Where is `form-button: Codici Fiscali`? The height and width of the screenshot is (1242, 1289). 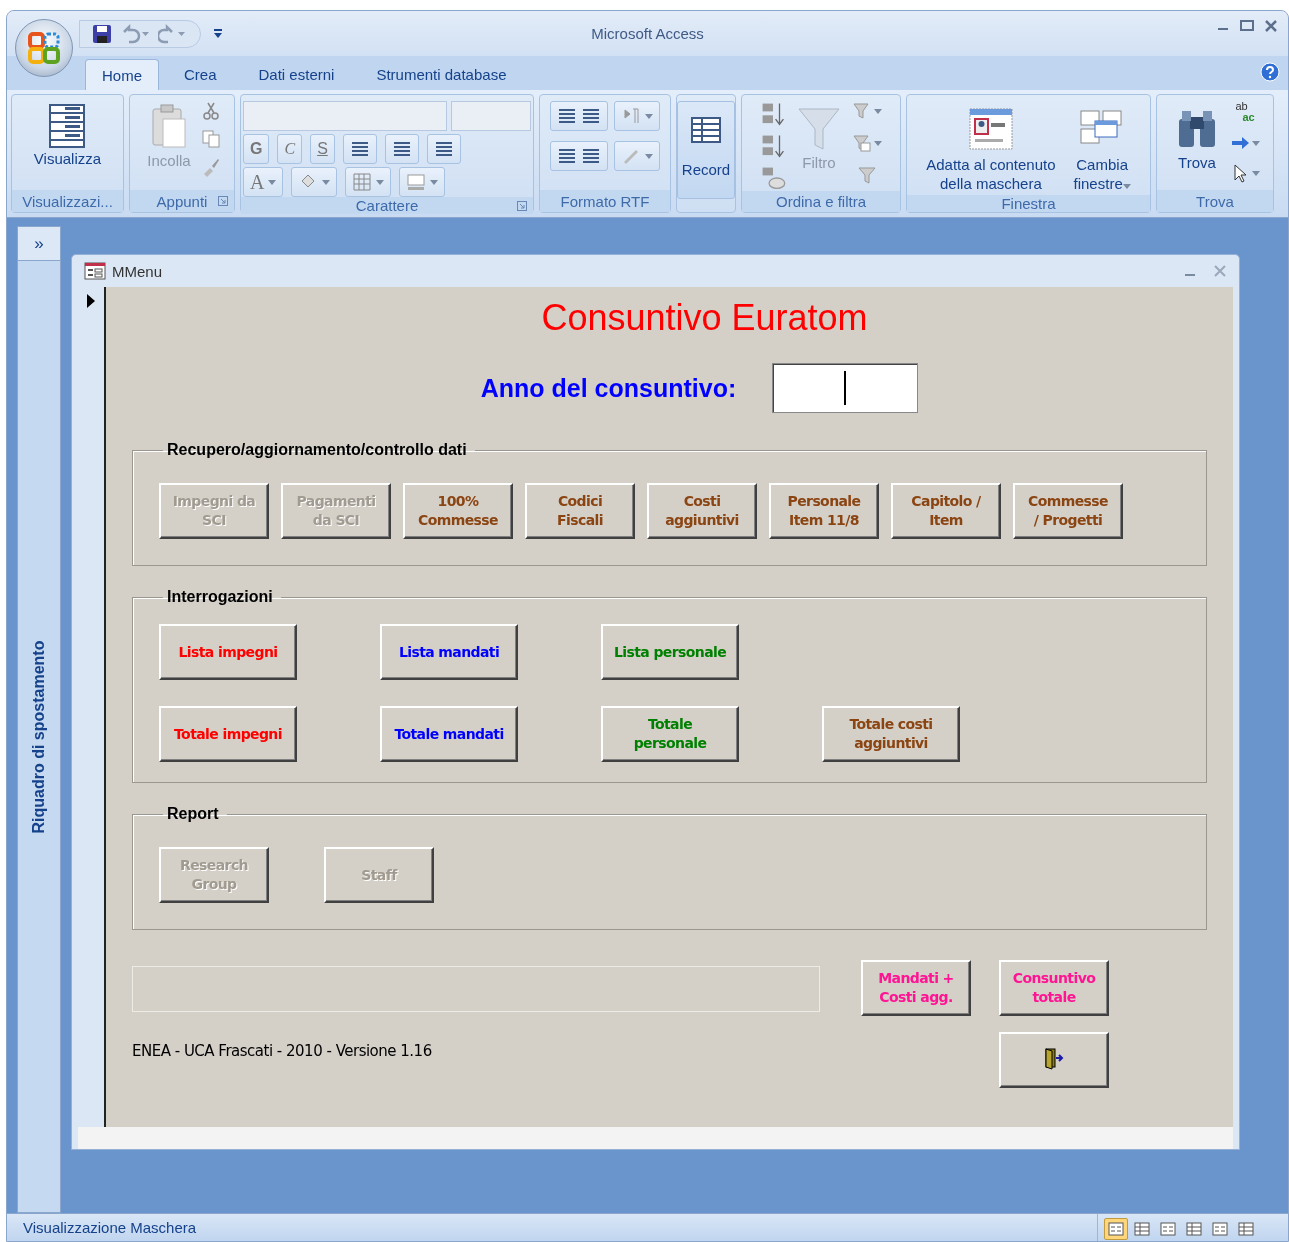
form-button: Codici Fiscali is located at coordinates (580, 511).